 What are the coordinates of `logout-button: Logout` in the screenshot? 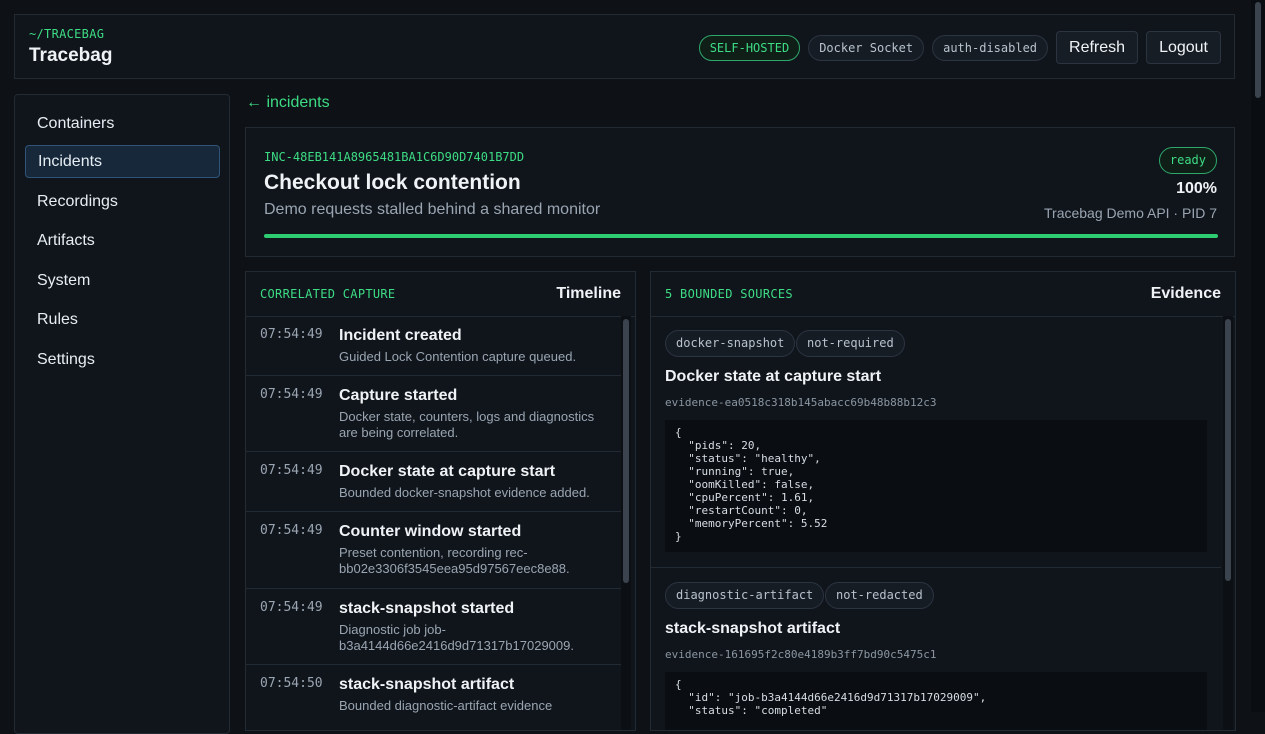 It's located at (1183, 47).